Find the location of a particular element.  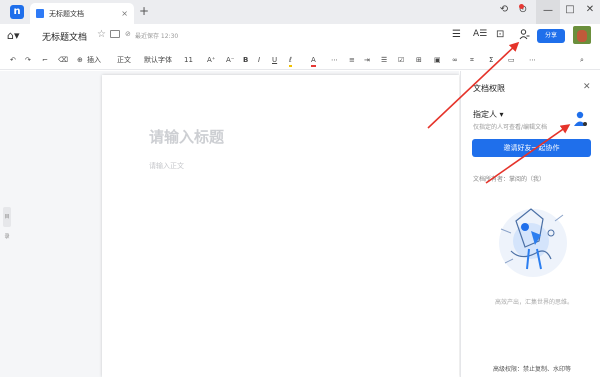

find-icon: ⌕ is located at coordinates (582, 60).